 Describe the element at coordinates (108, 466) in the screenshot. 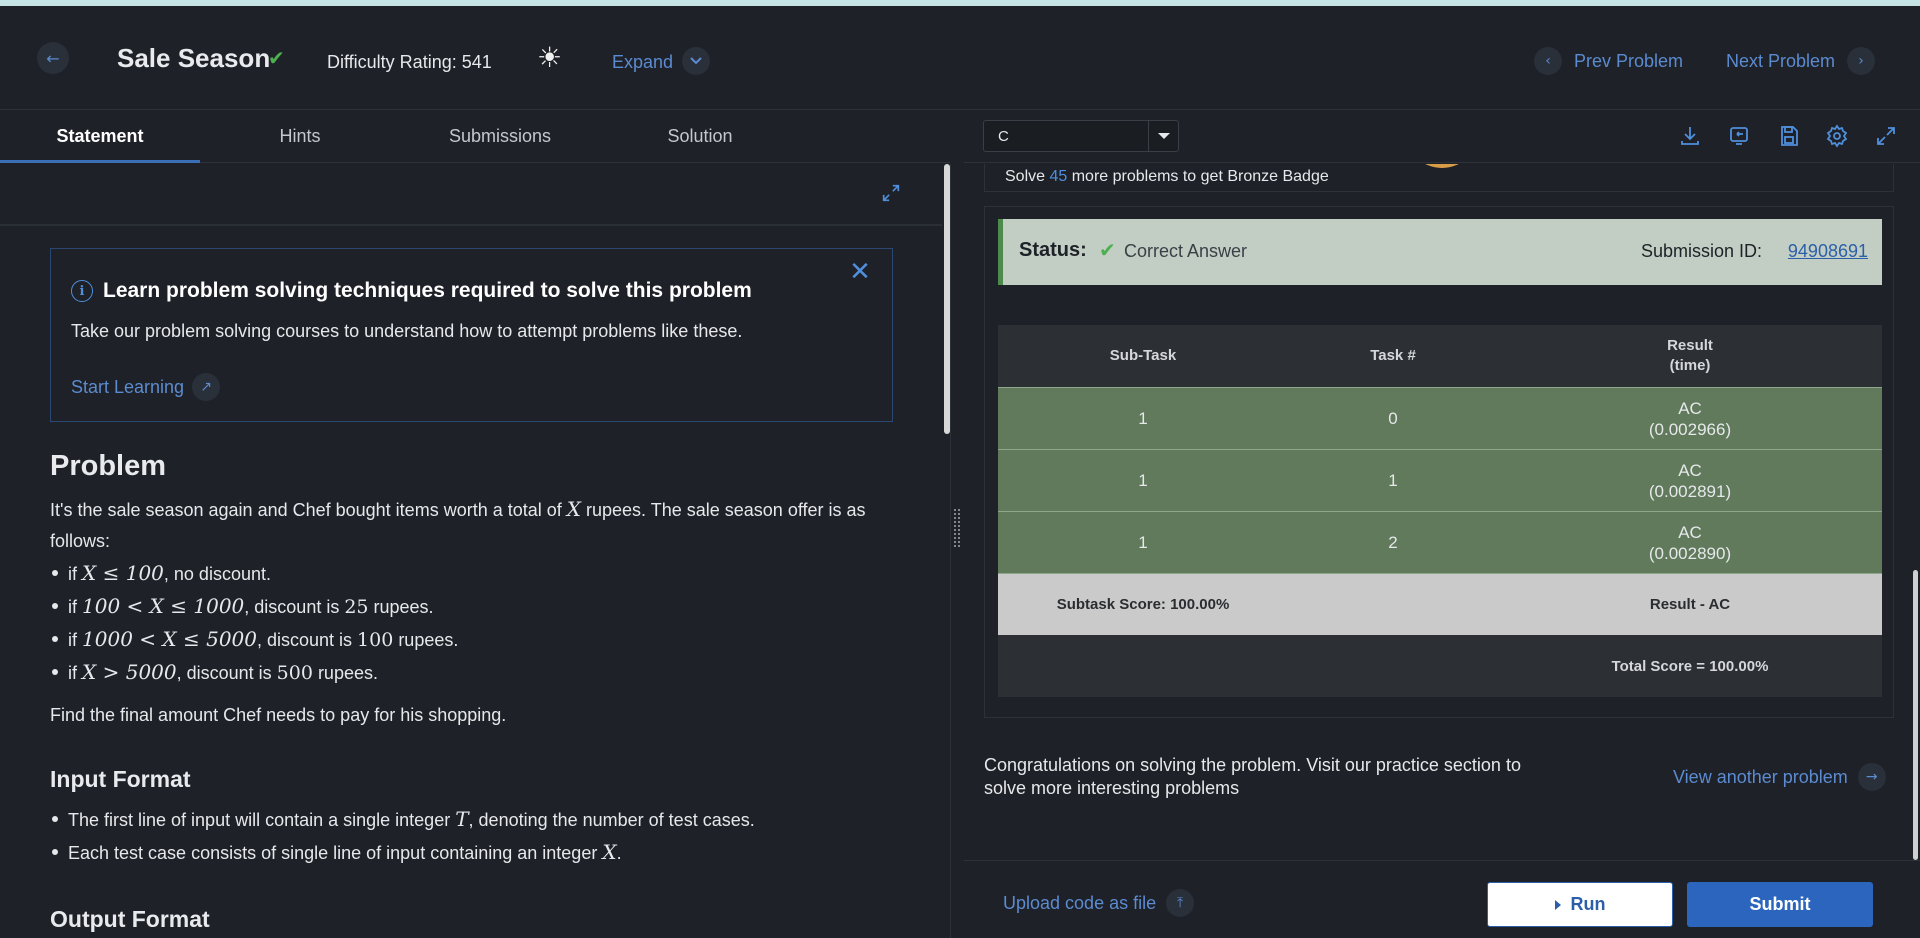

I see `problem-heading: Problem` at that location.